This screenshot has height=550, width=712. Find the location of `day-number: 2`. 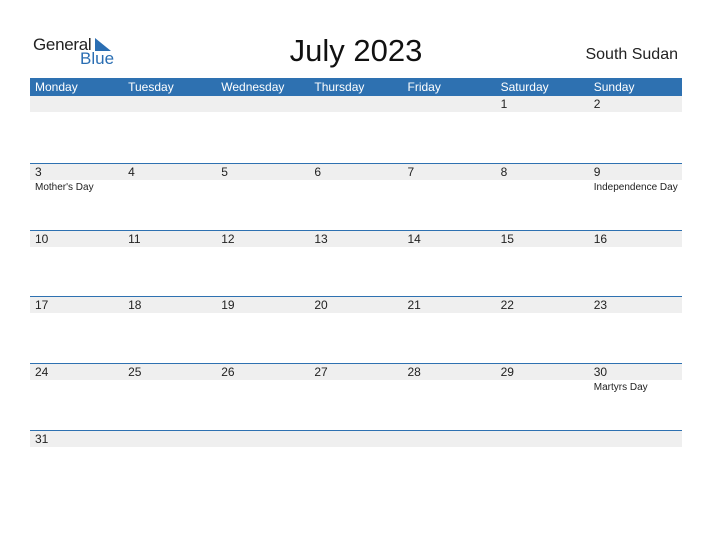

day-number: 2 is located at coordinates (597, 104).